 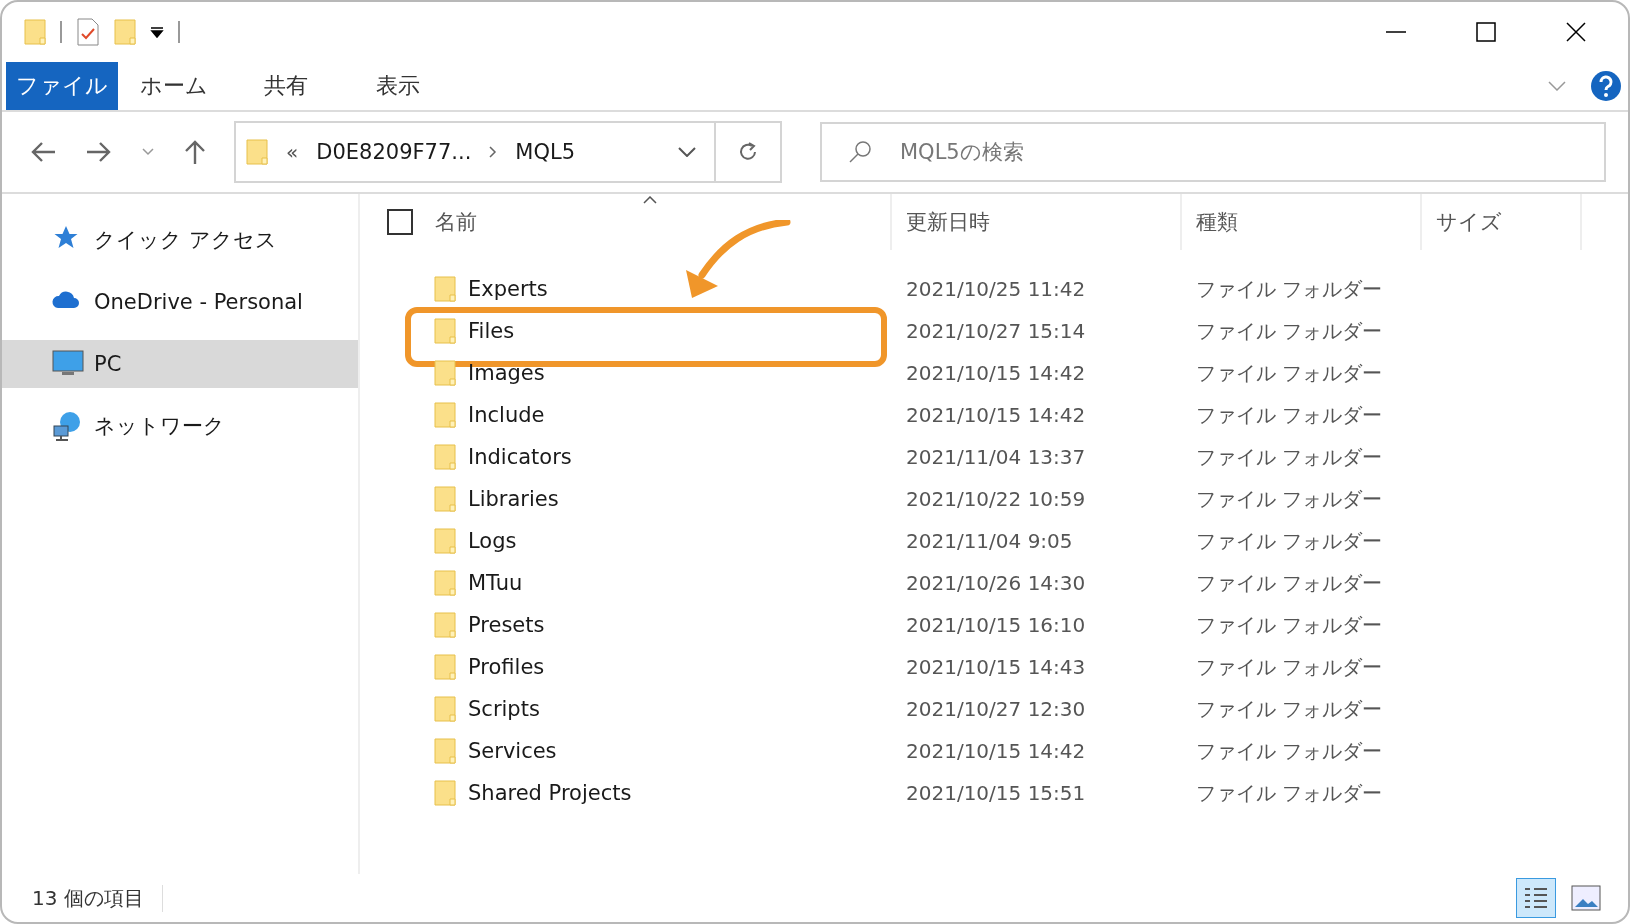 I want to click on file-name: Files, so click(x=491, y=331).